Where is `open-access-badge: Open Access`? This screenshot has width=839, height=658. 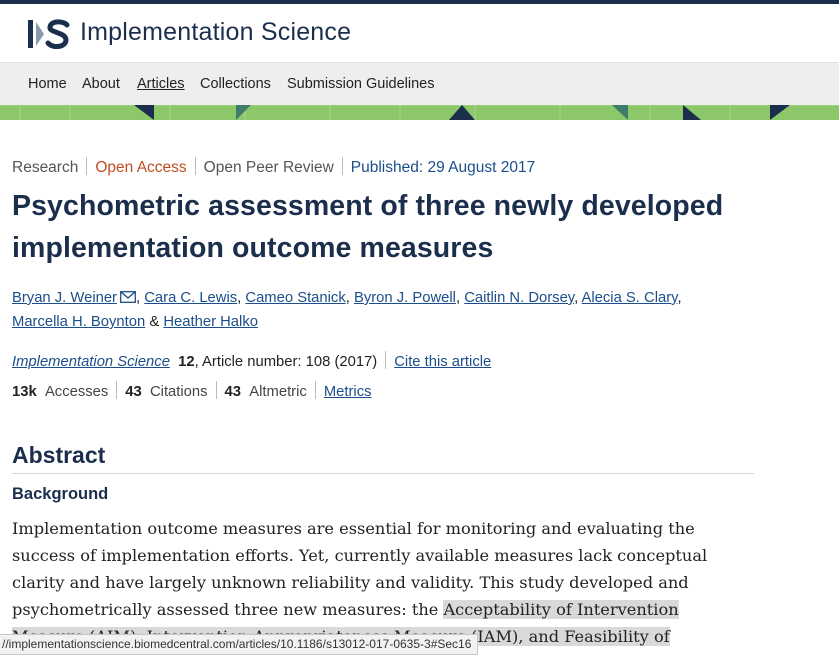 open-access-badge: Open Access is located at coordinates (141, 167).